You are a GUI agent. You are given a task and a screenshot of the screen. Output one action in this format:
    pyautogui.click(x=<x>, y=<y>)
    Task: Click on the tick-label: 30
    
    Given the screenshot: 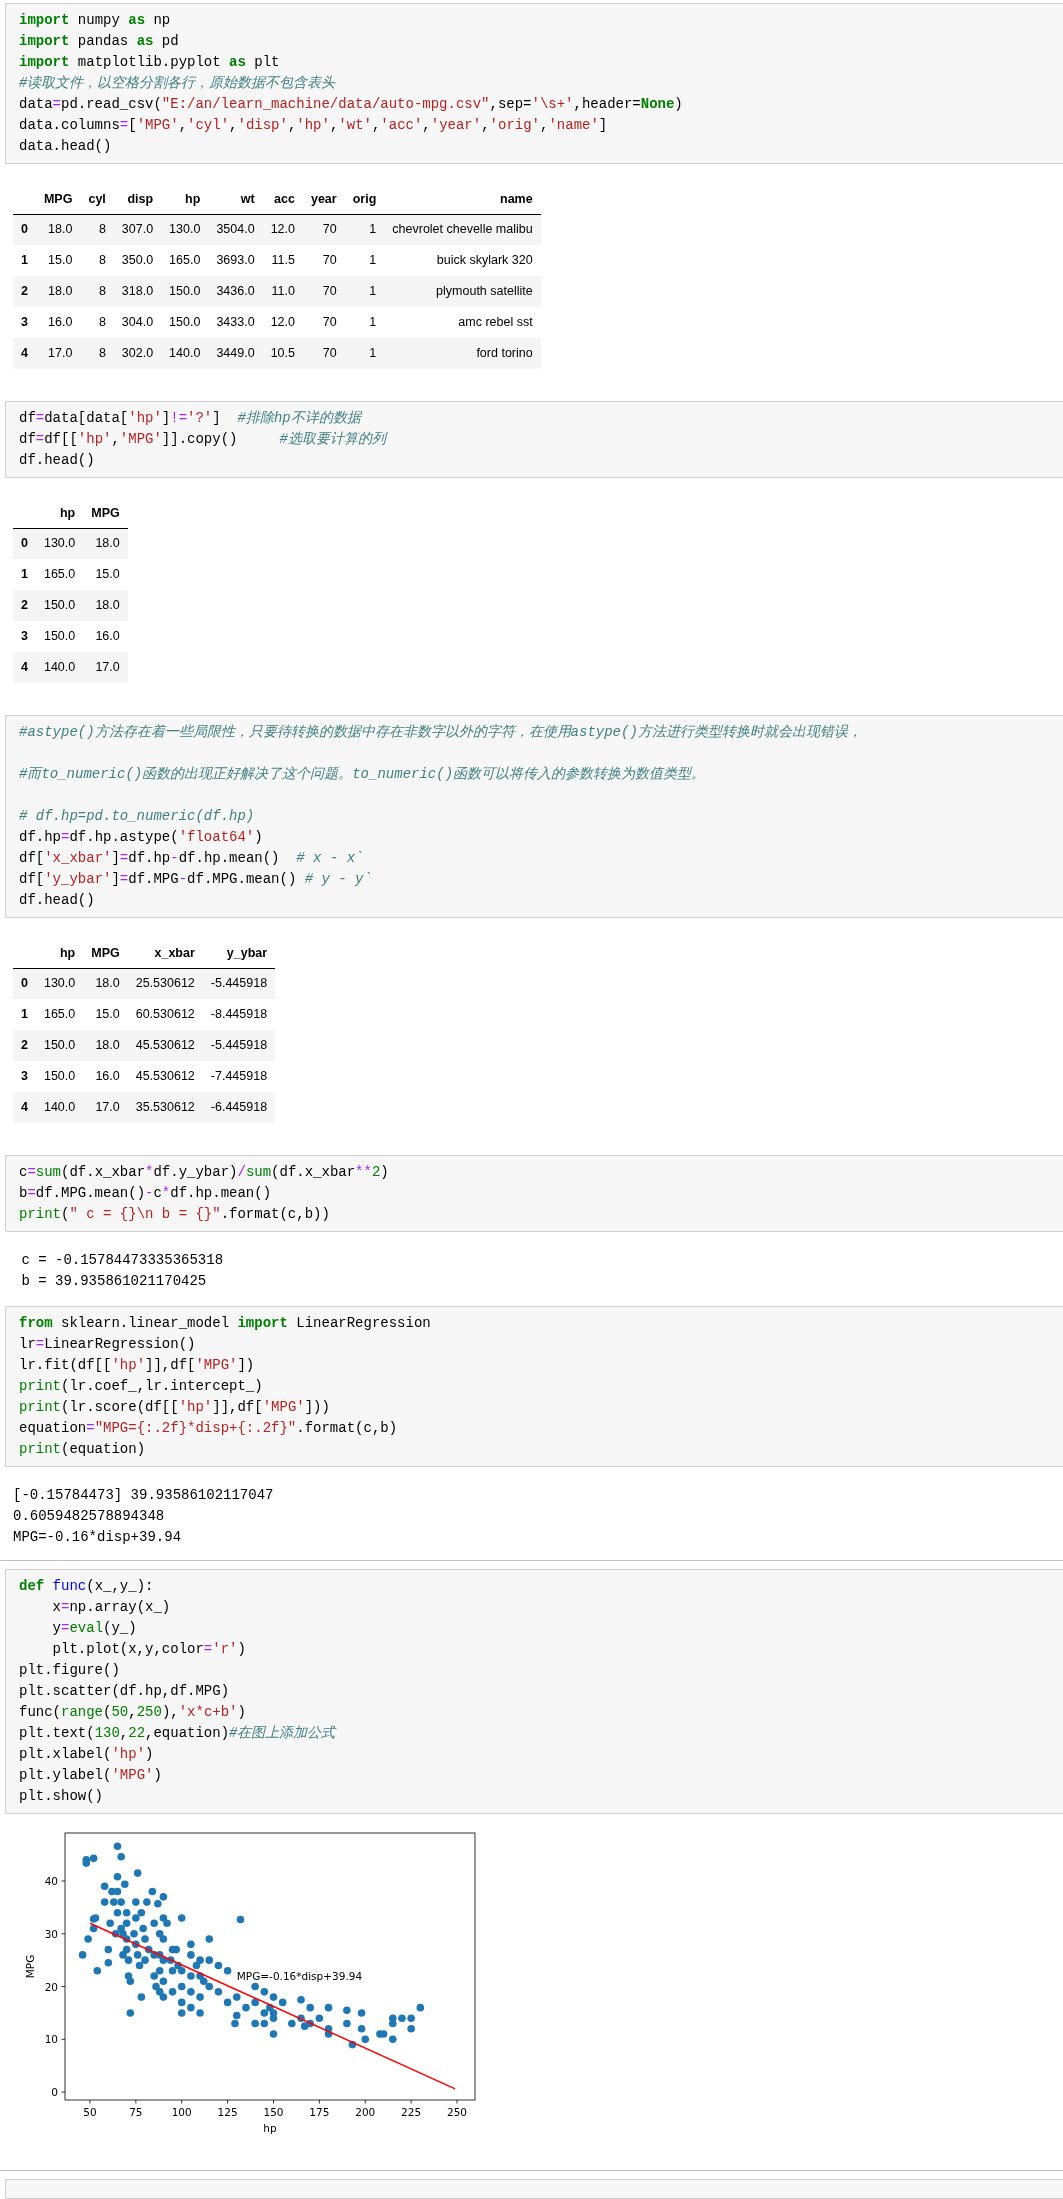 What is the action you would take?
    pyautogui.click(x=51, y=1933)
    